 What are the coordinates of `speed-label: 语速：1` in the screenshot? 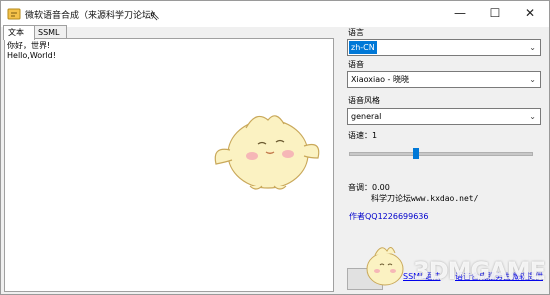 It's located at (363, 135).